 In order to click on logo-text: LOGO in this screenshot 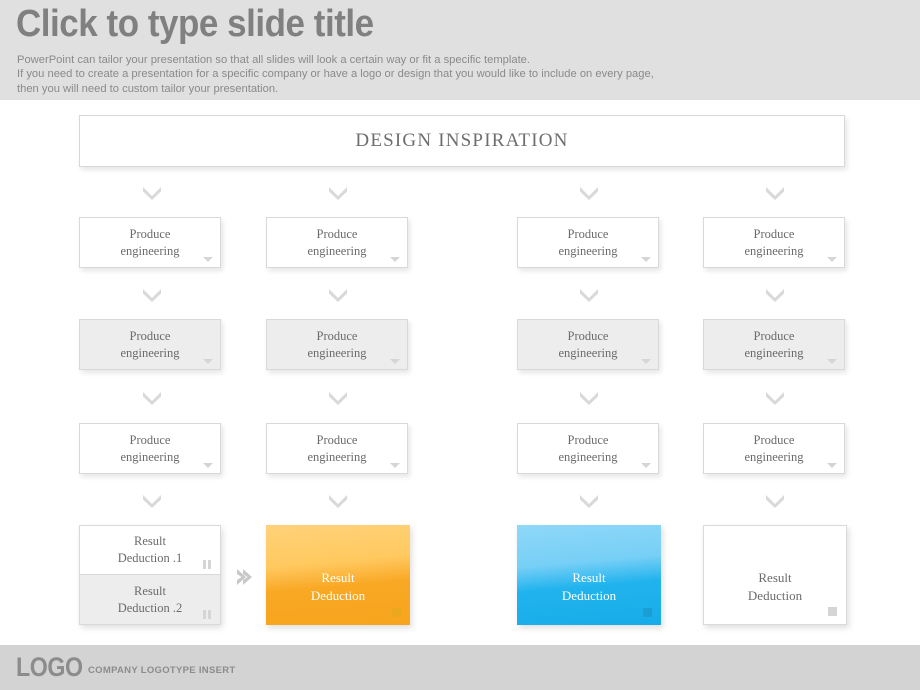, I will do `click(49, 667)`.